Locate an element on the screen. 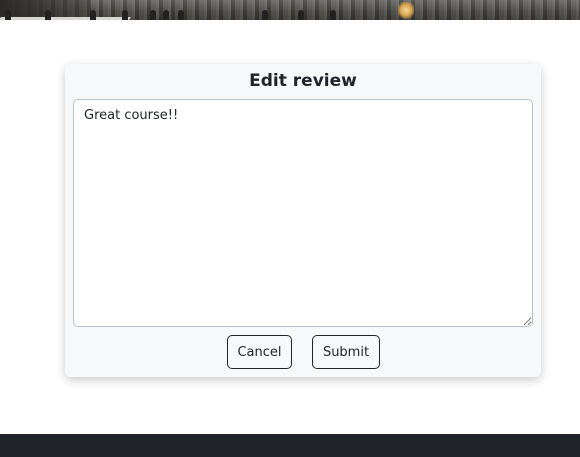 Image resolution: width=580 pixels, height=457 pixels. header-banner-image is located at coordinates (290, 10).